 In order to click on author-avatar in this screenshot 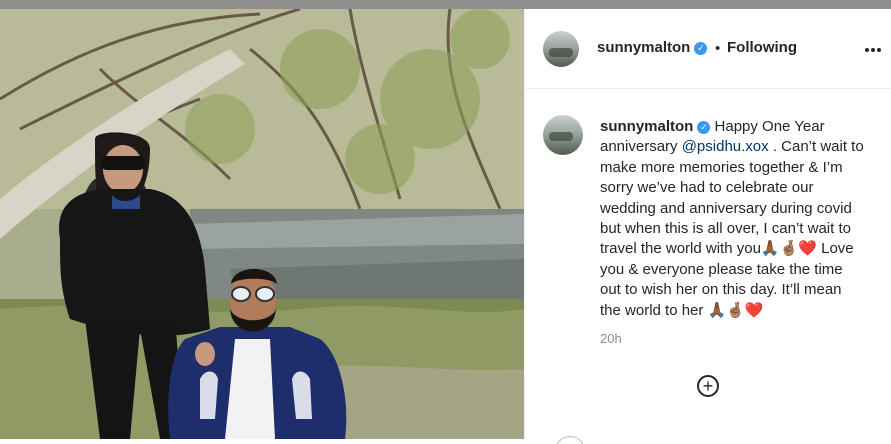, I will do `click(561, 49)`.